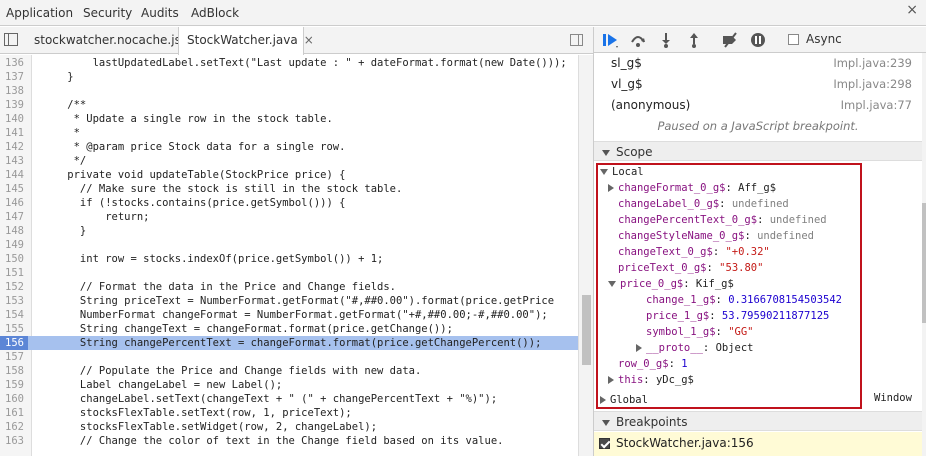 Image resolution: width=926 pixels, height=456 pixels. What do you see at coordinates (14, 371) in the screenshot?
I see `line-number: 158` at bounding box center [14, 371].